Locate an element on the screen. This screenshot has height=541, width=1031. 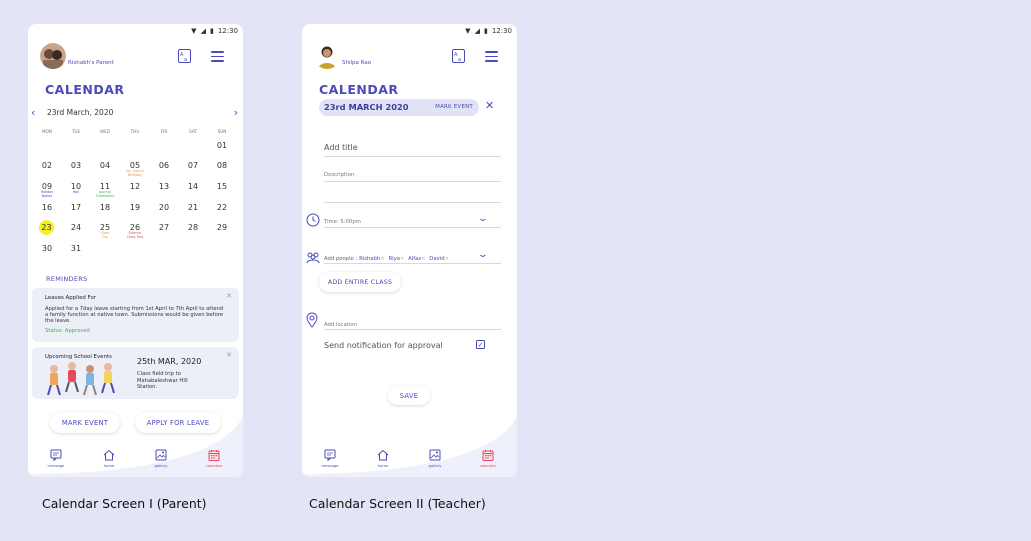
add-entire-class-button: ADD ENTIRE CLASS is located at coordinates (360, 282).